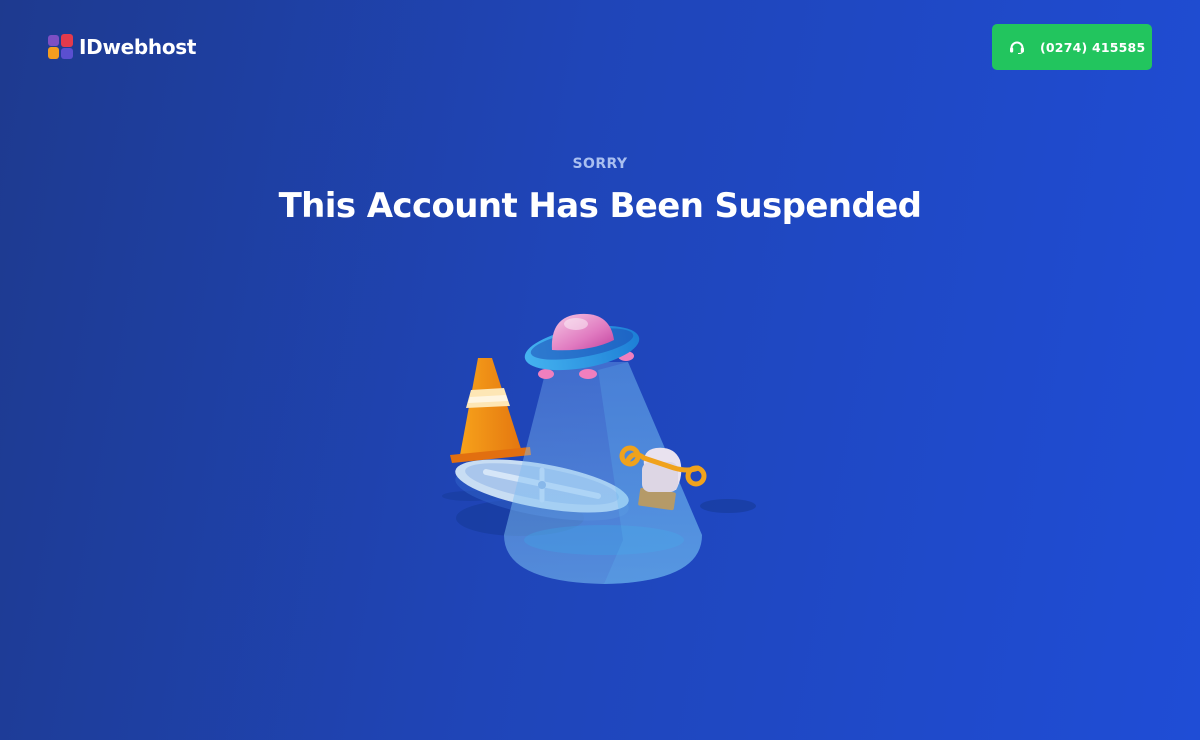 Image resolution: width=1200 pixels, height=740 pixels. I want to click on headset-icon, so click(1017, 47).